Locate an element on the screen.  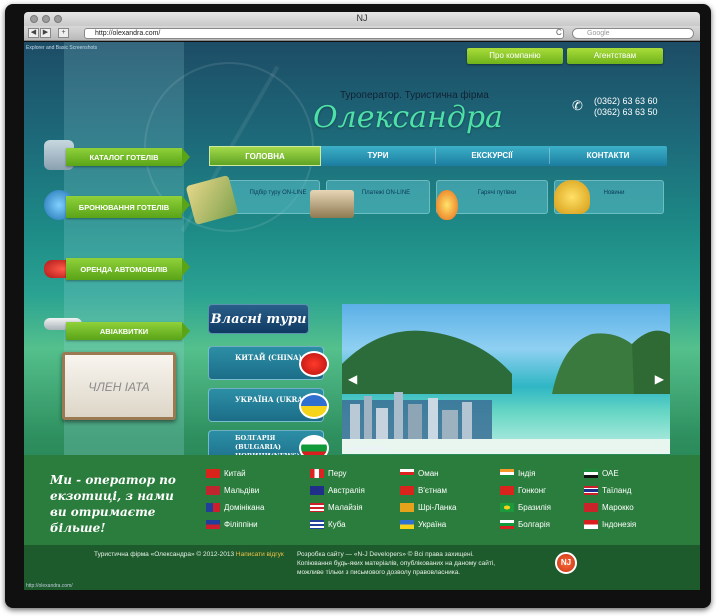
country-link: В'єтнам is located at coordinates (423, 490).